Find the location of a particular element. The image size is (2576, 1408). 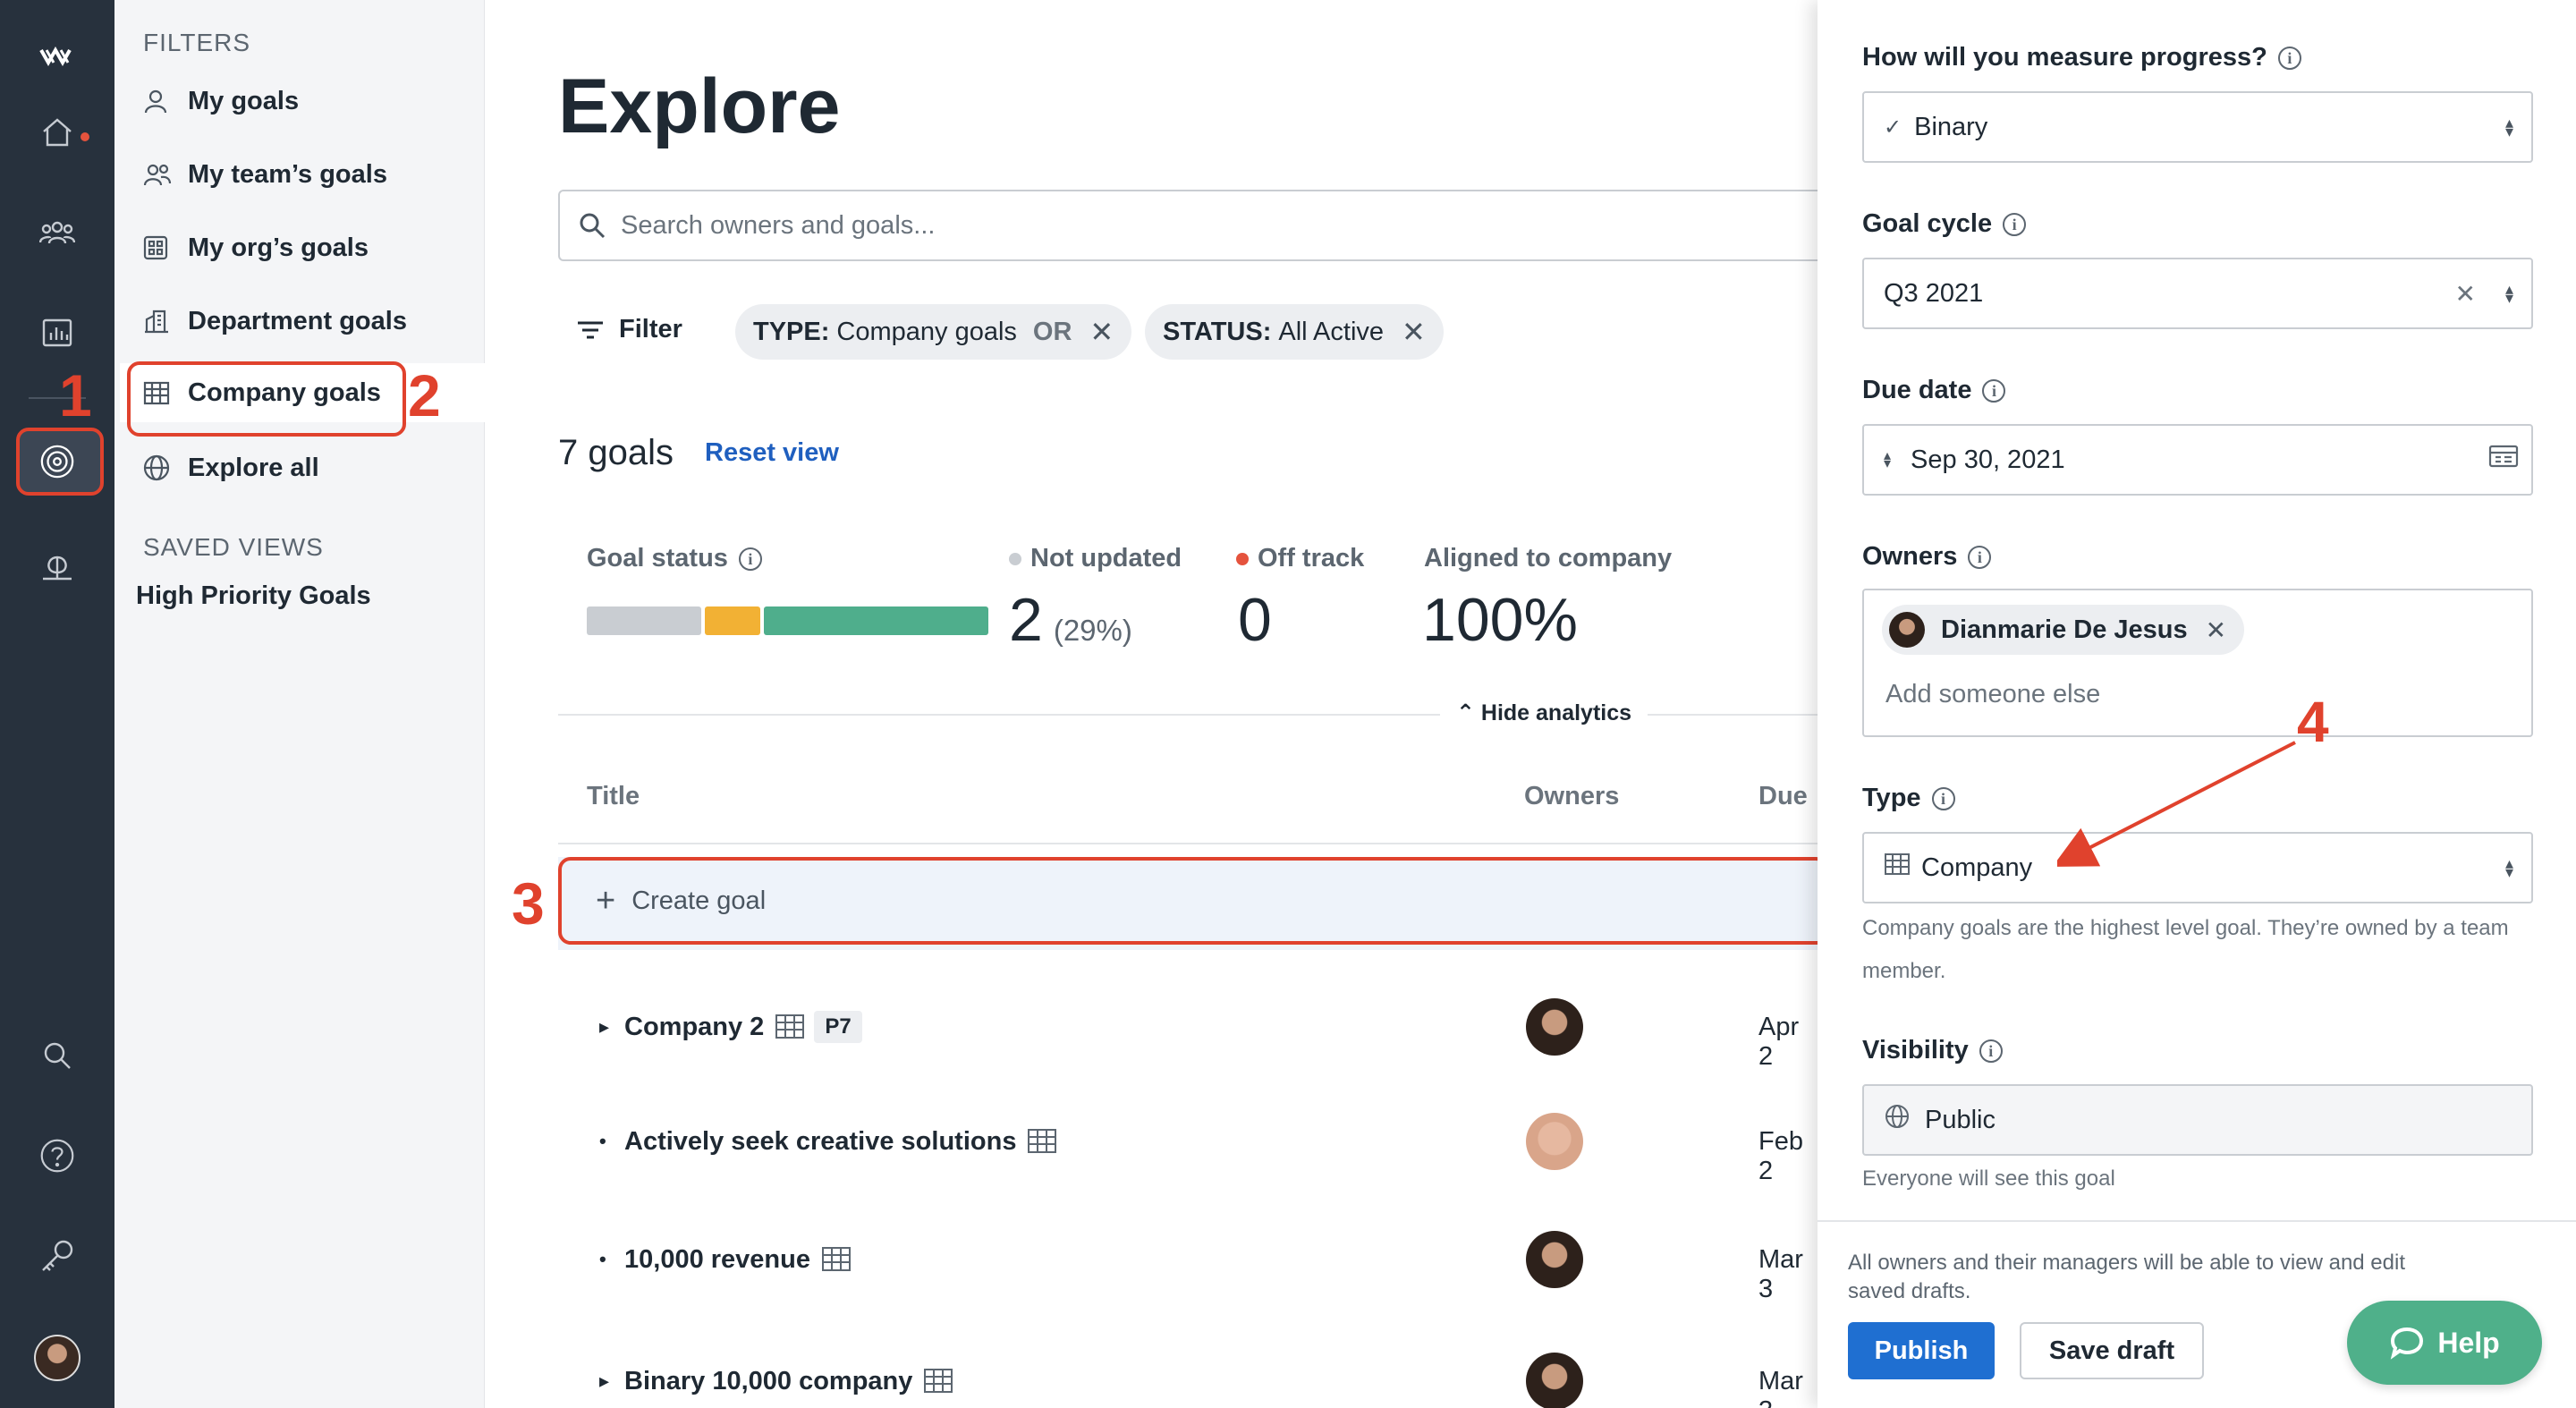

filter-department-goals: Department goals is located at coordinates (304, 321).